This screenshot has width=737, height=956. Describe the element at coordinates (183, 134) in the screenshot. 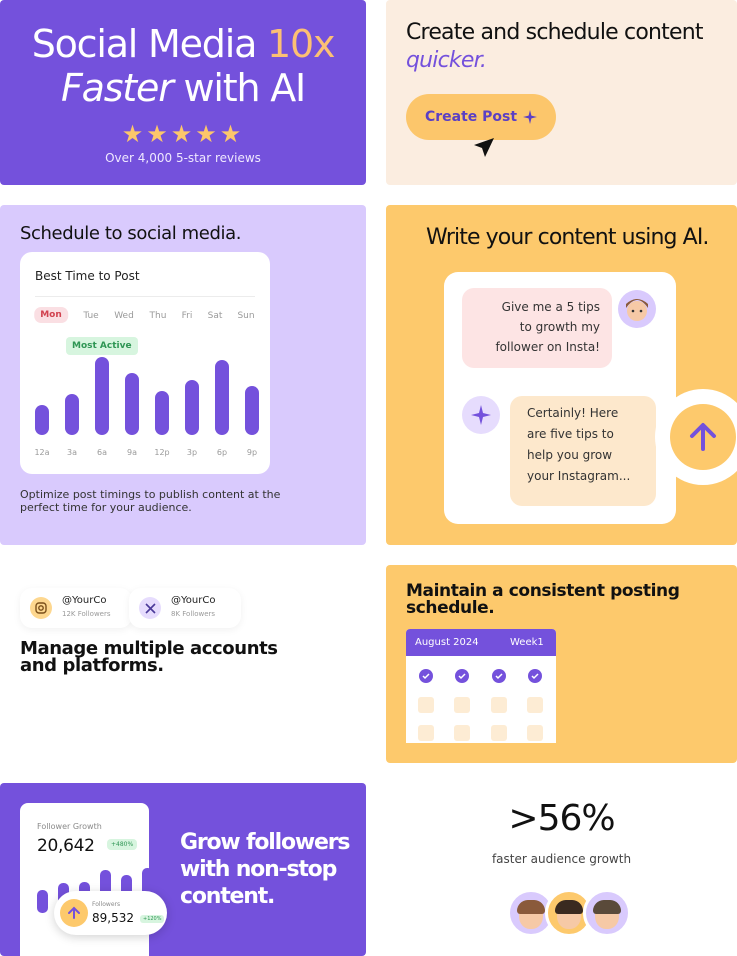

I see `star-rating: ★★★★★` at that location.